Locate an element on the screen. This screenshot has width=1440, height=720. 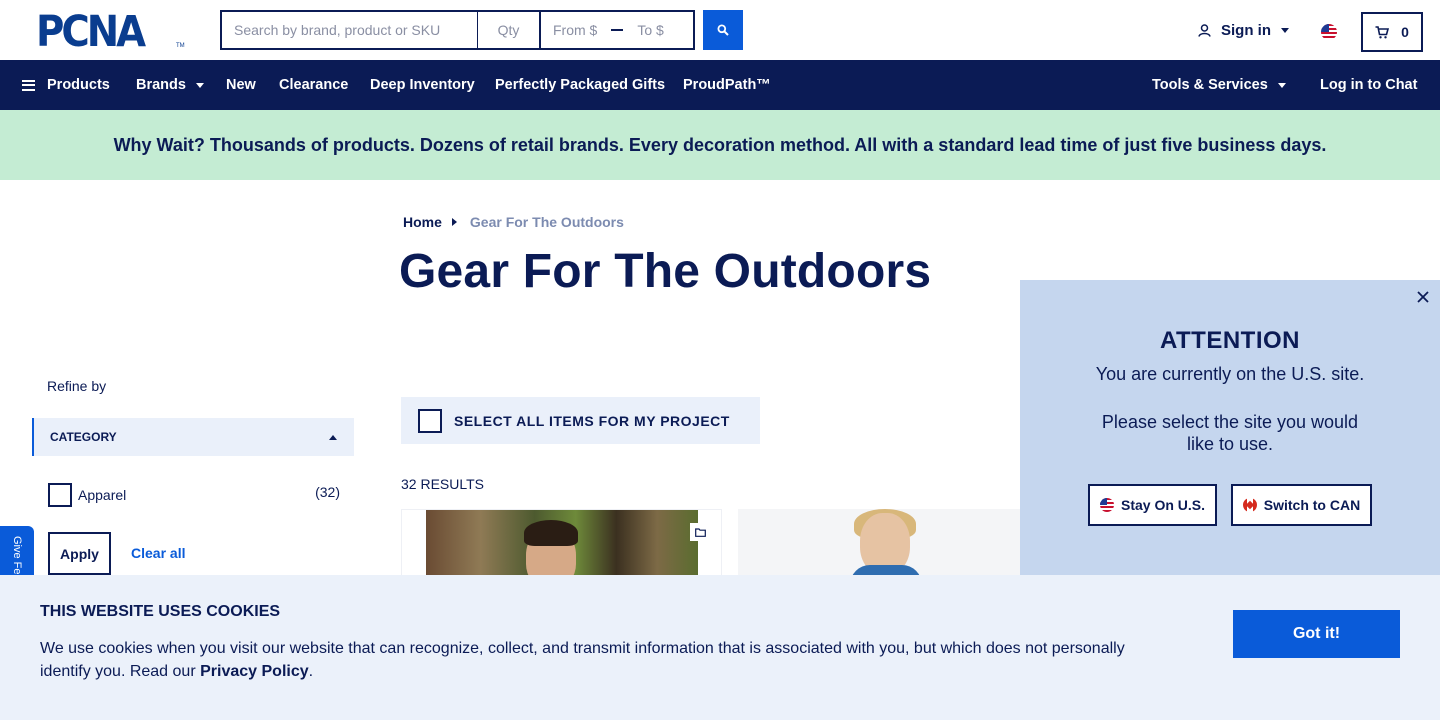
facet-option-apparel: Apparel (32) is located at coordinates (194, 495).